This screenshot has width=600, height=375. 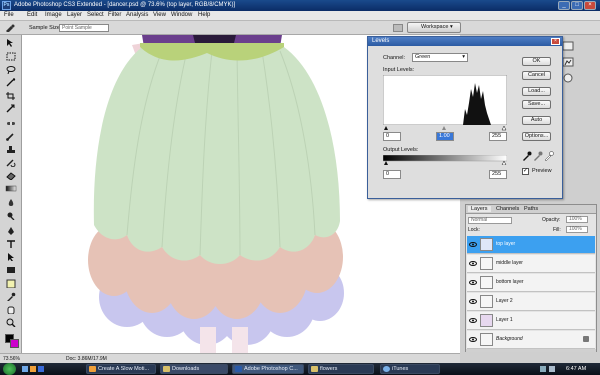 I want to click on sample-size-select: Point Sample, so click(x=84, y=28).